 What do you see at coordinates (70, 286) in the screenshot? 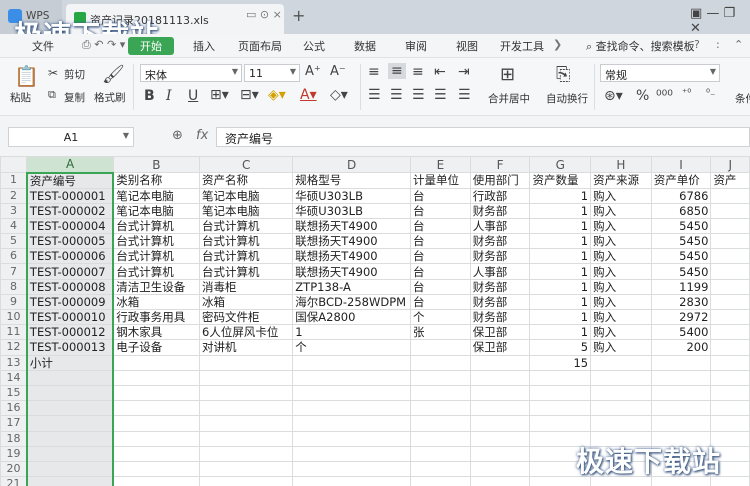
I see `cell: TEST-000008` at bounding box center [70, 286].